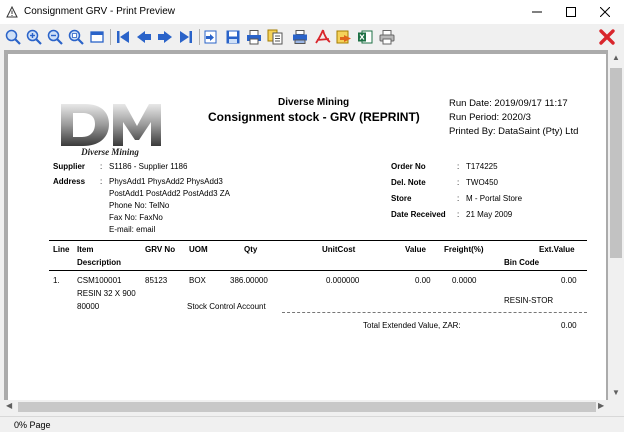 Image resolution: width=624 pixels, height=432 pixels. I want to click on close-icon, so click(605, 12).